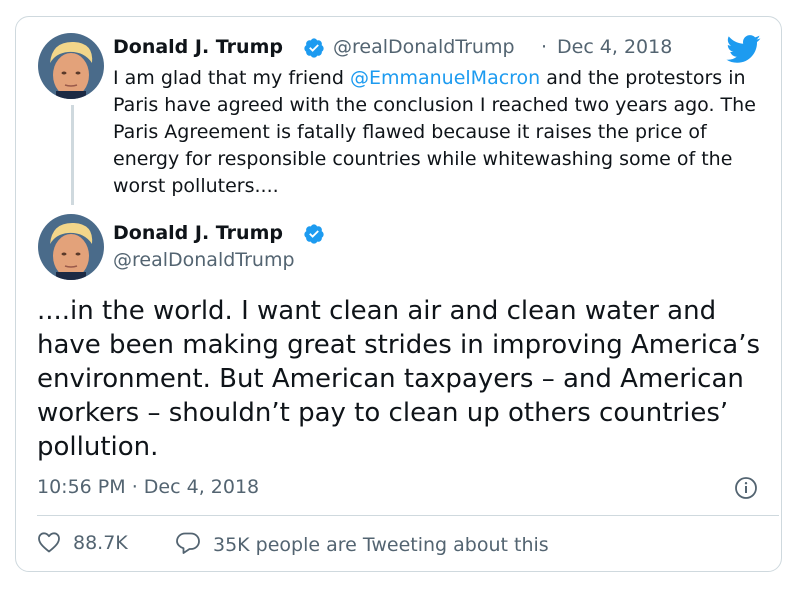 Image resolution: width=799 pixels, height=598 pixels. What do you see at coordinates (100, 543) in the screenshot?
I see `like-count: 88.7K` at bounding box center [100, 543].